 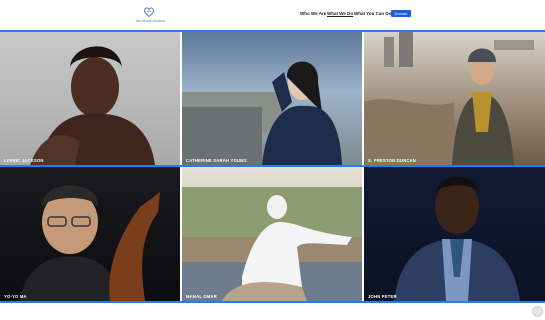 I want to click on portrait-tile-john-peter: JOHN PETER, so click(x=454, y=234).